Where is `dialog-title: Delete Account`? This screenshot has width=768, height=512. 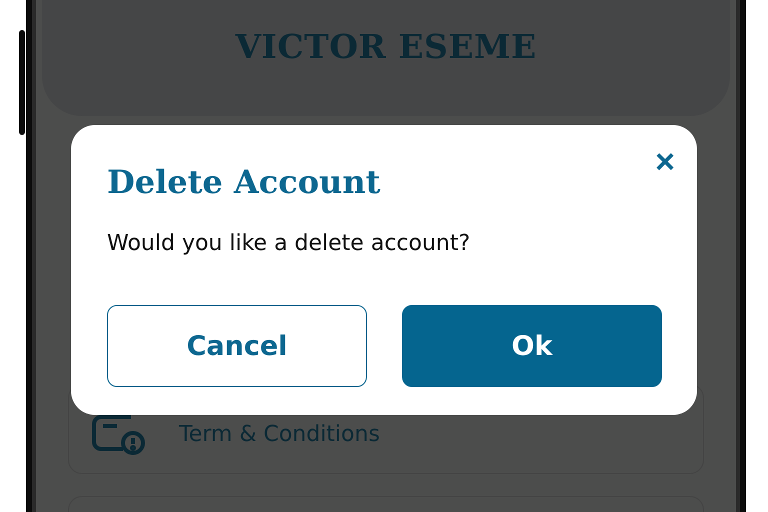
dialog-title: Delete Account is located at coordinates (244, 182).